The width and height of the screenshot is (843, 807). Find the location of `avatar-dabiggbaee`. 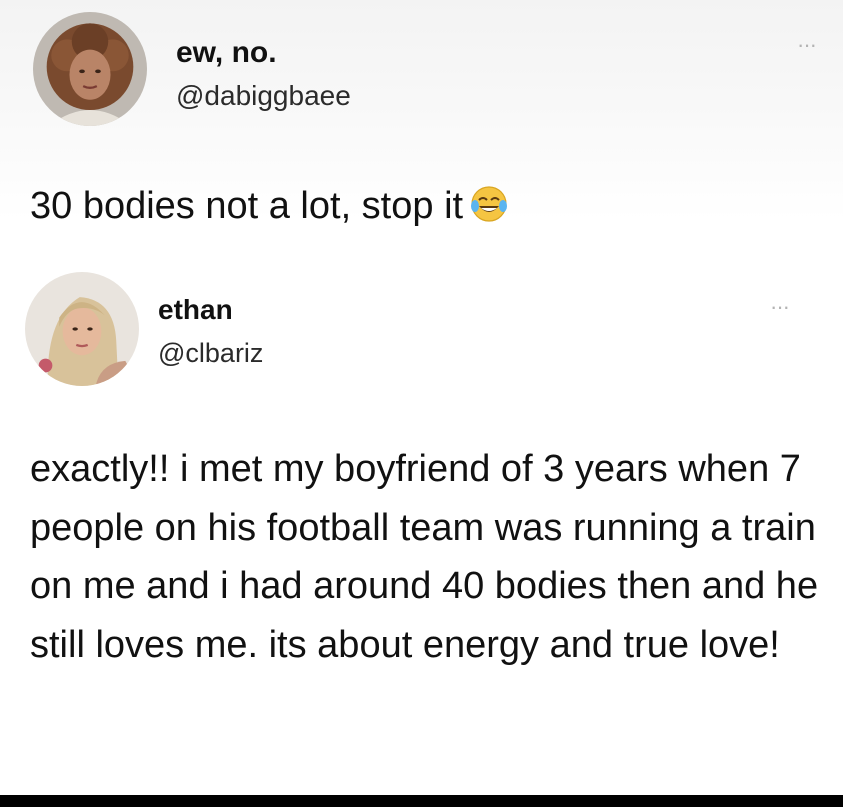

avatar-dabiggbaee is located at coordinates (90, 69).